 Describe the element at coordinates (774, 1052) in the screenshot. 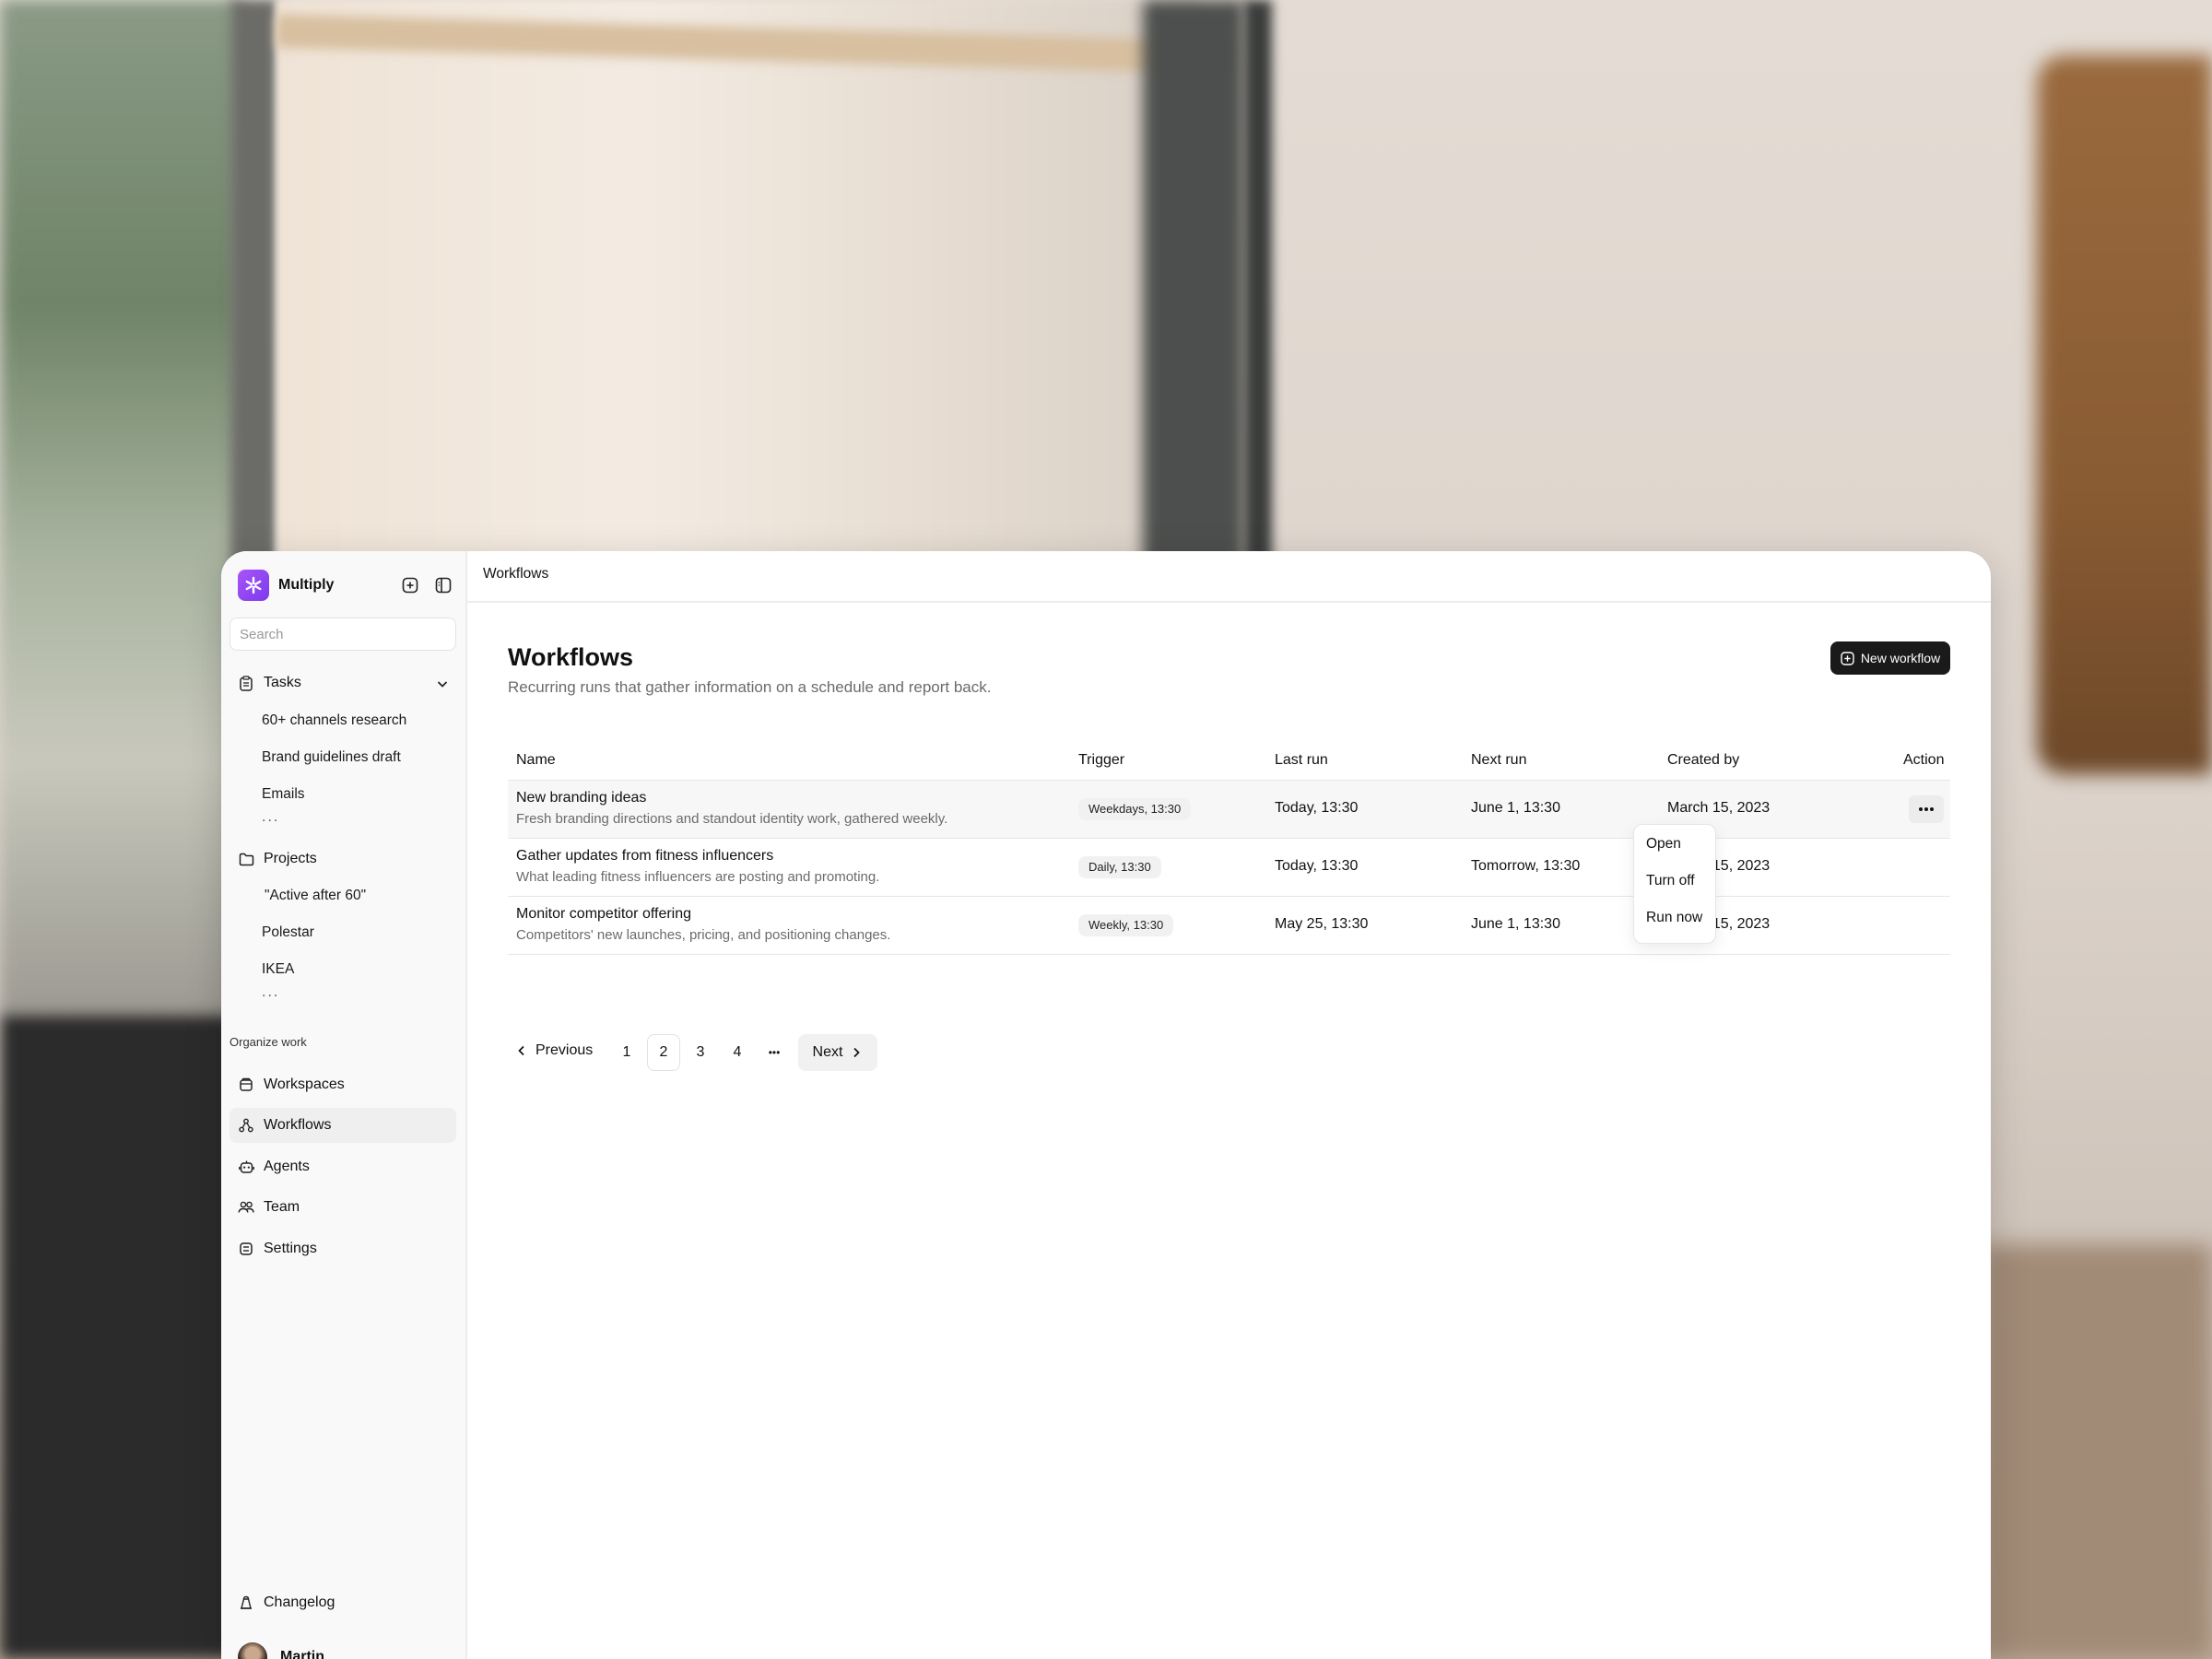

I see `page-ellipsis: •••` at that location.